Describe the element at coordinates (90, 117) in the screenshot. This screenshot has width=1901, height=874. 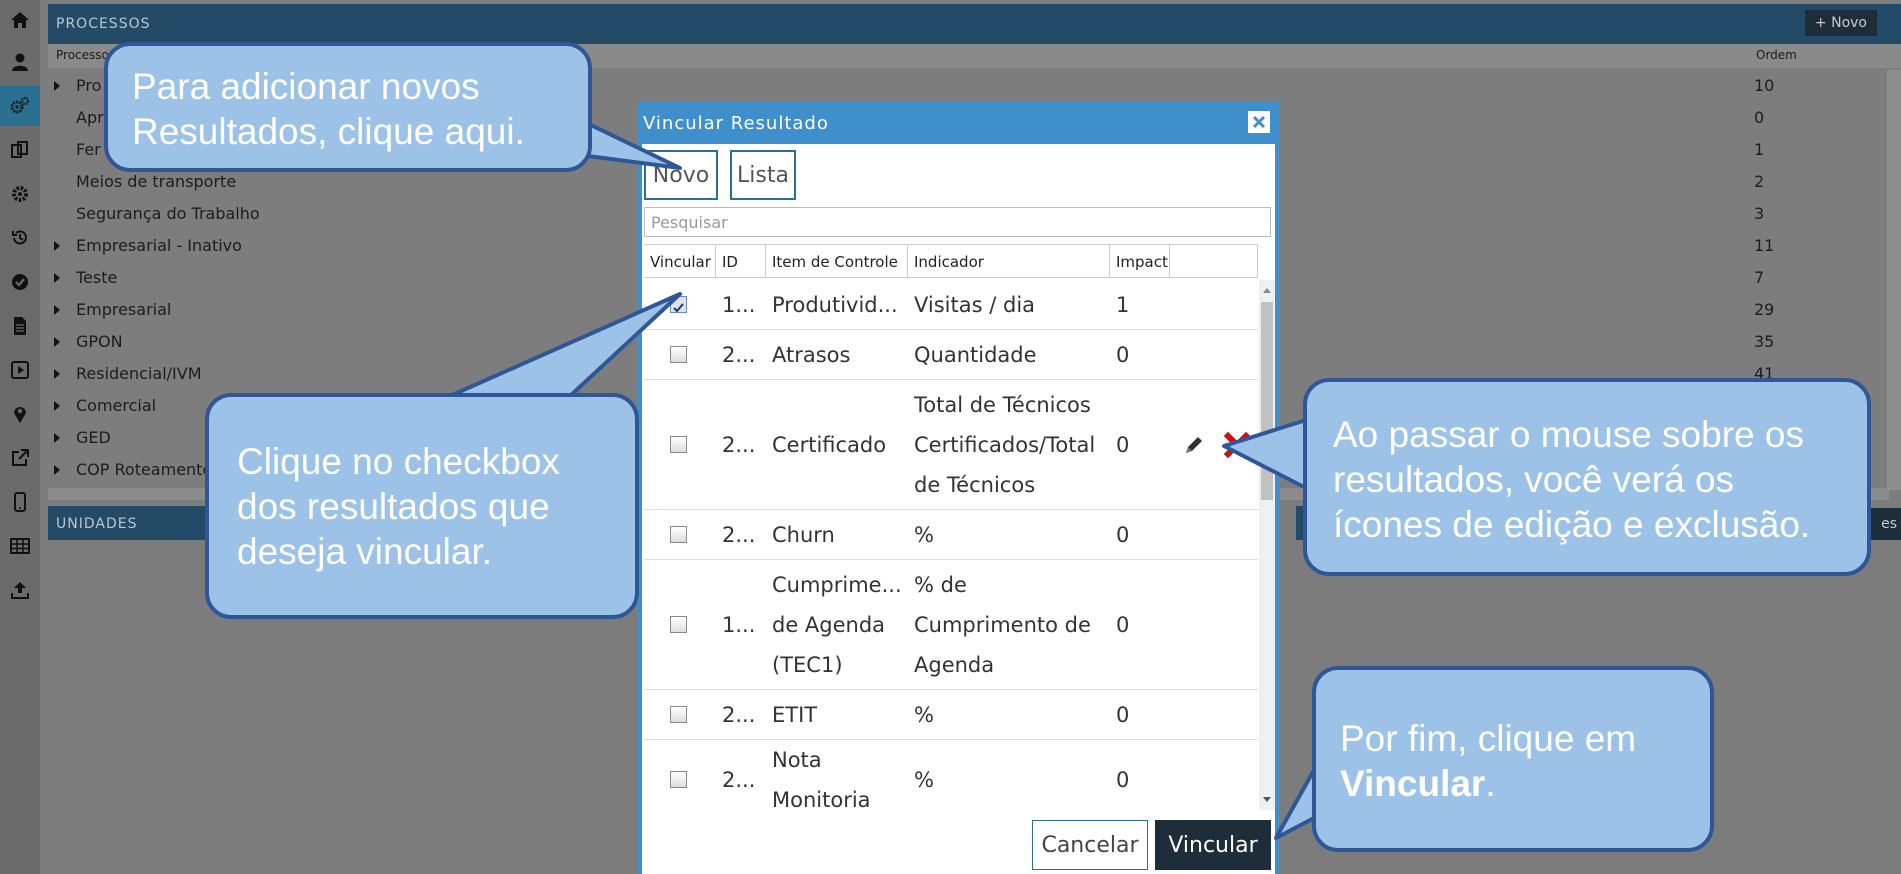
I see `process-label: Apr` at that location.